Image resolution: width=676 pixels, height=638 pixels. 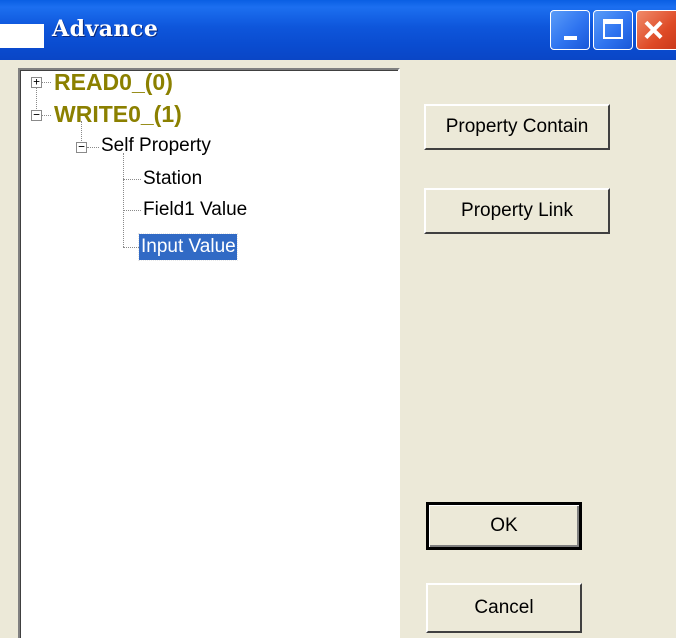 What do you see at coordinates (504, 608) in the screenshot?
I see `cancel-button: Cancel` at bounding box center [504, 608].